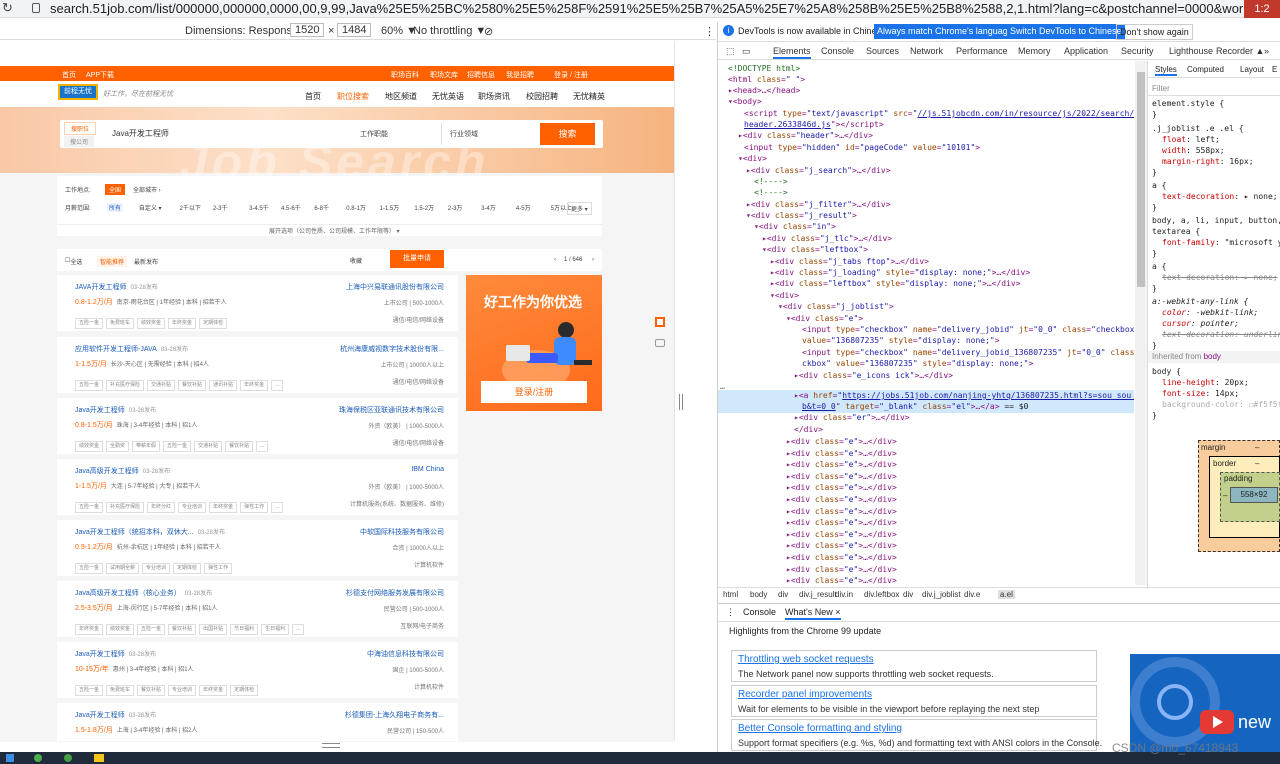 This screenshot has height=764, width=1280. I want to click on style-prop: float: left;, so click(1191, 139).